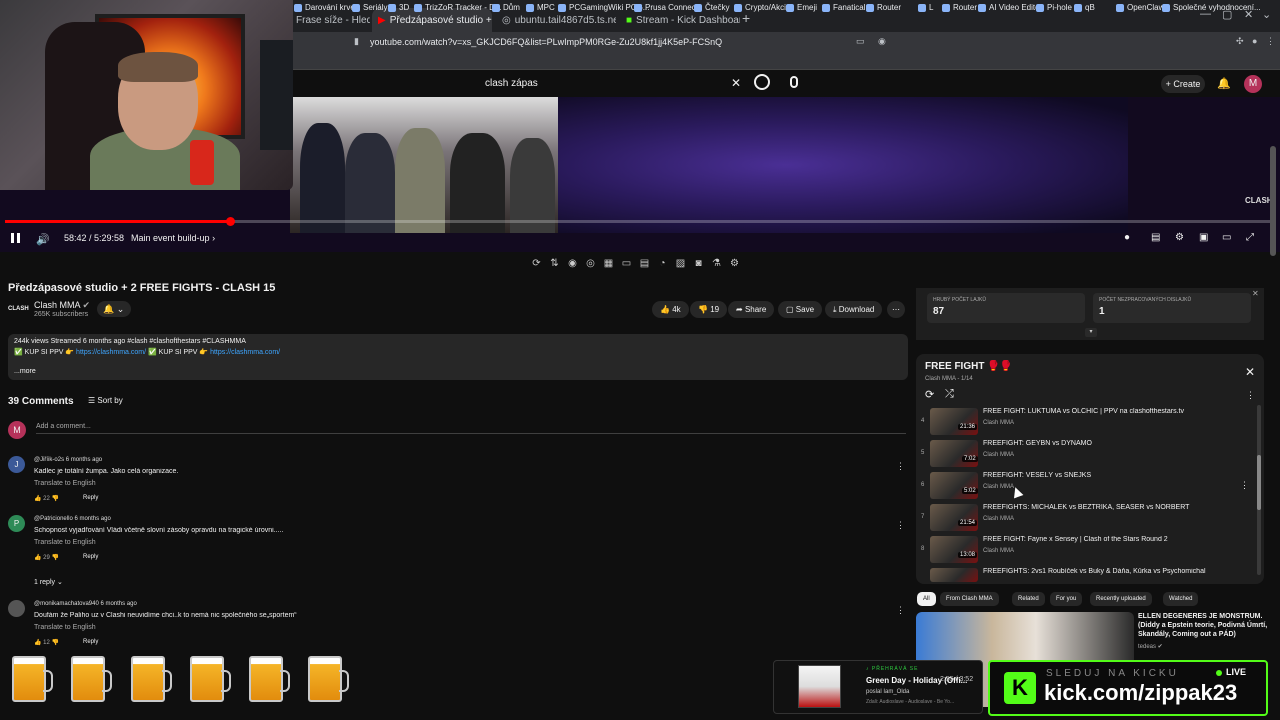  Describe the element at coordinates (16, 523) in the screenshot. I see `commenter-avatar: P` at that location.